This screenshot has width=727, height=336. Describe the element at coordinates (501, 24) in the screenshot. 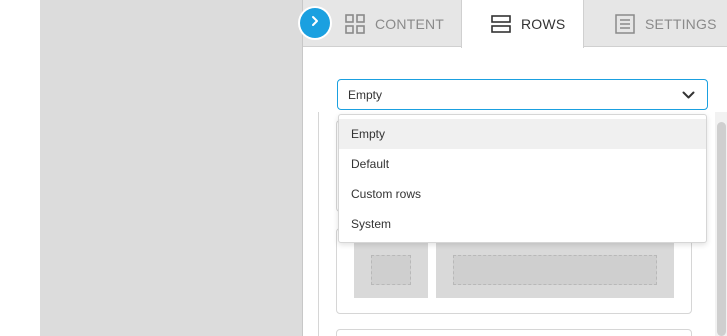

I see `rows-icon` at that location.